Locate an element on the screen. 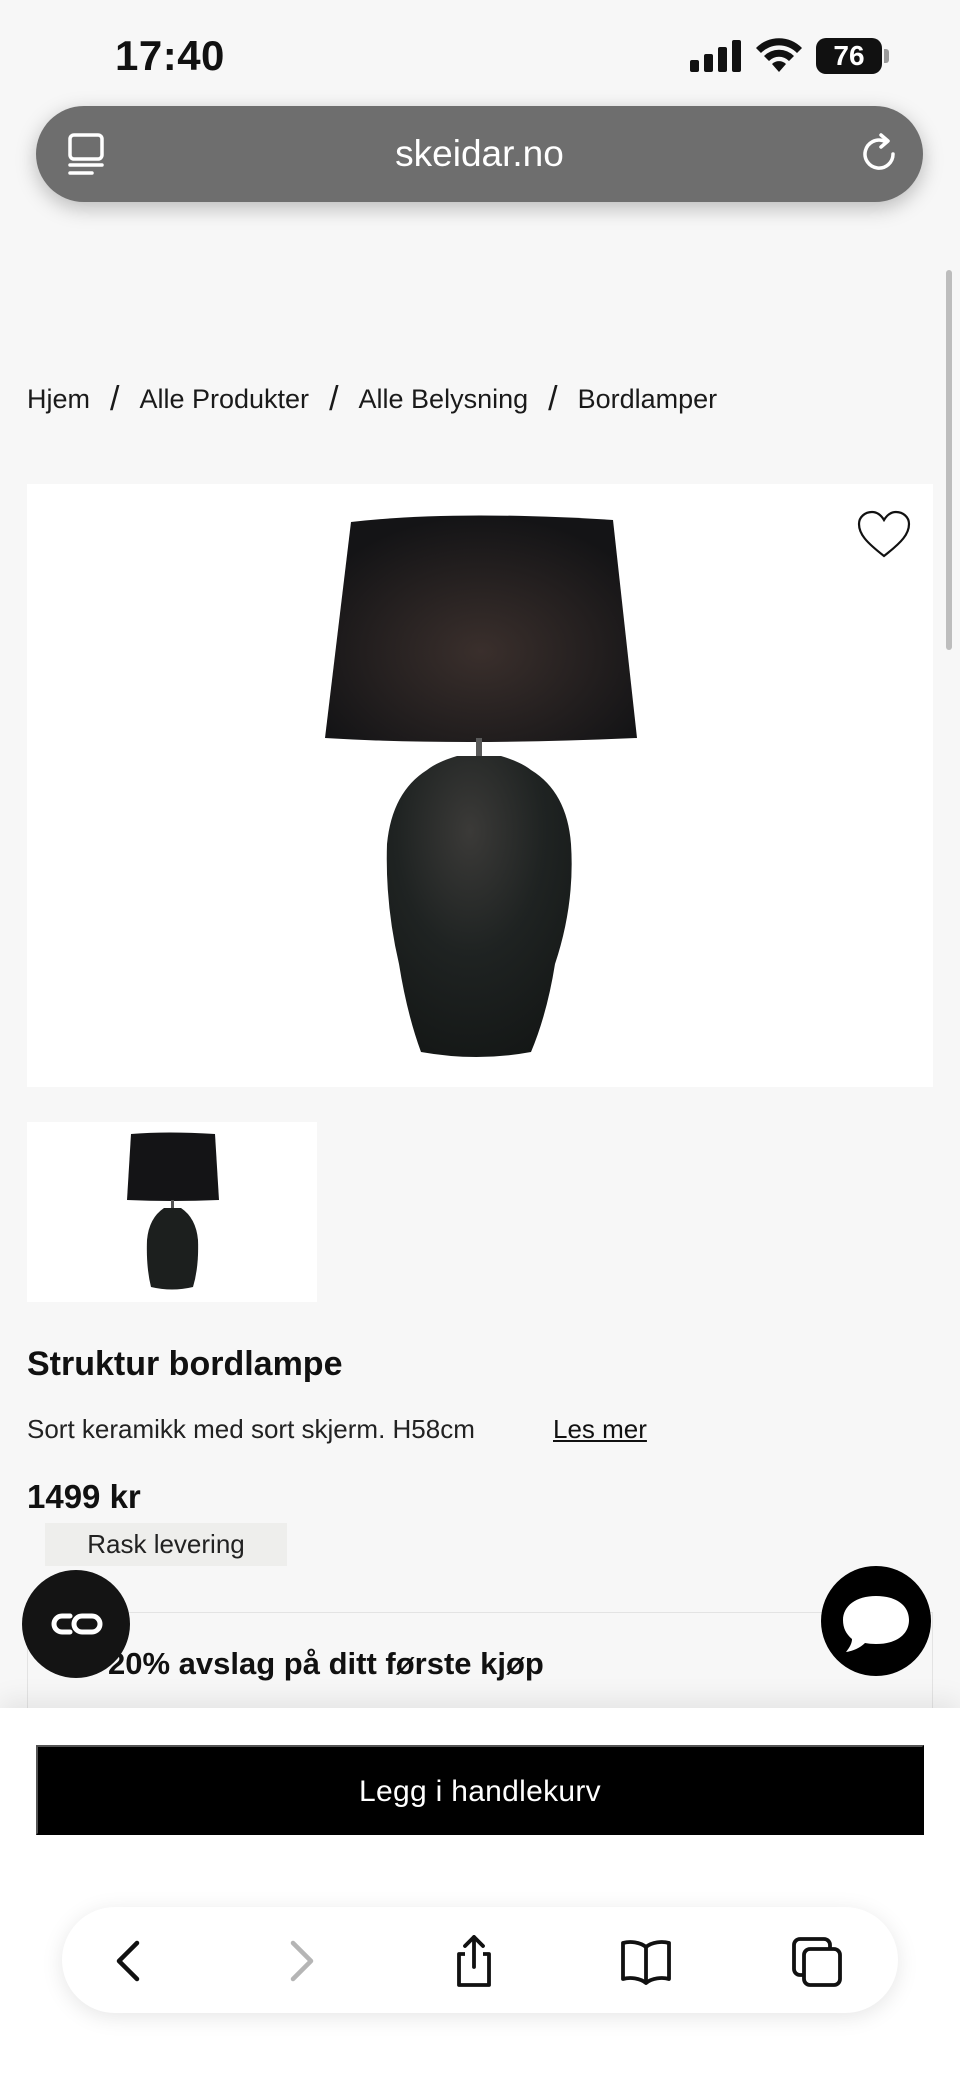  share-icon is located at coordinates (474, 1961).